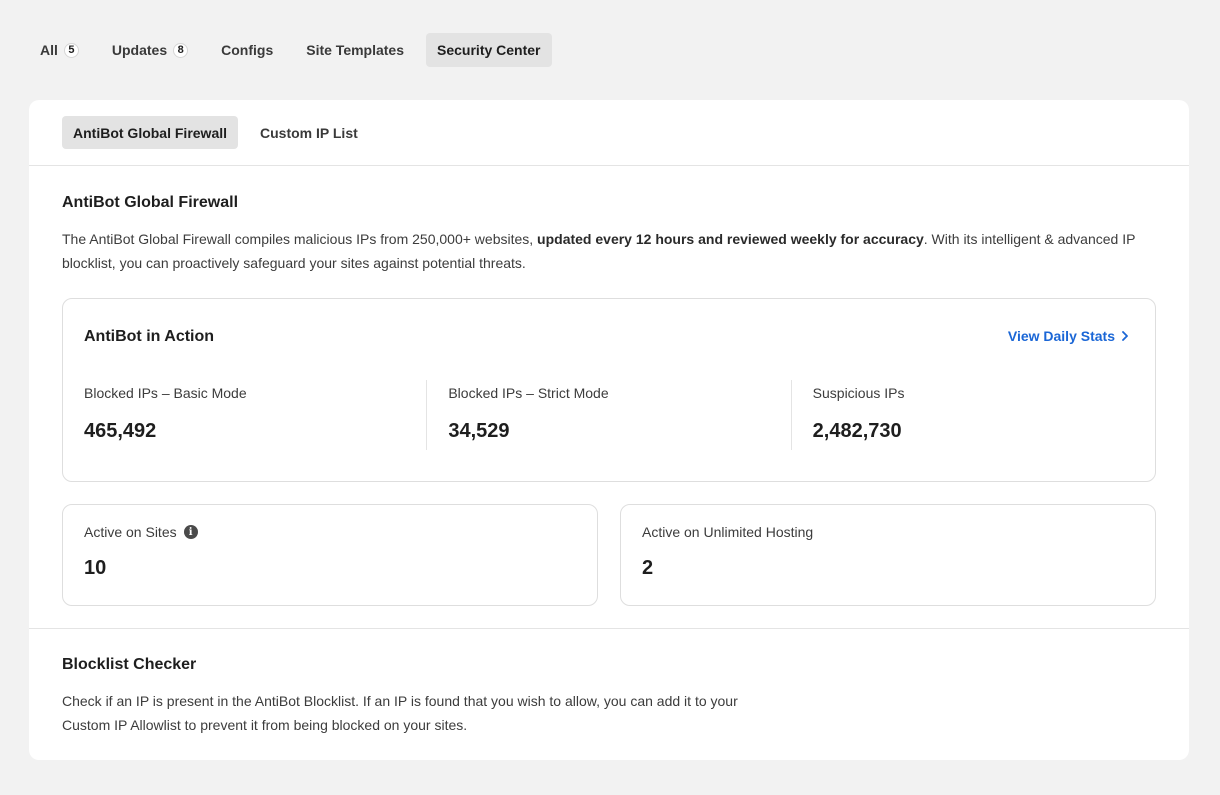  What do you see at coordinates (181, 50) in the screenshot?
I see `count-badge: 8` at bounding box center [181, 50].